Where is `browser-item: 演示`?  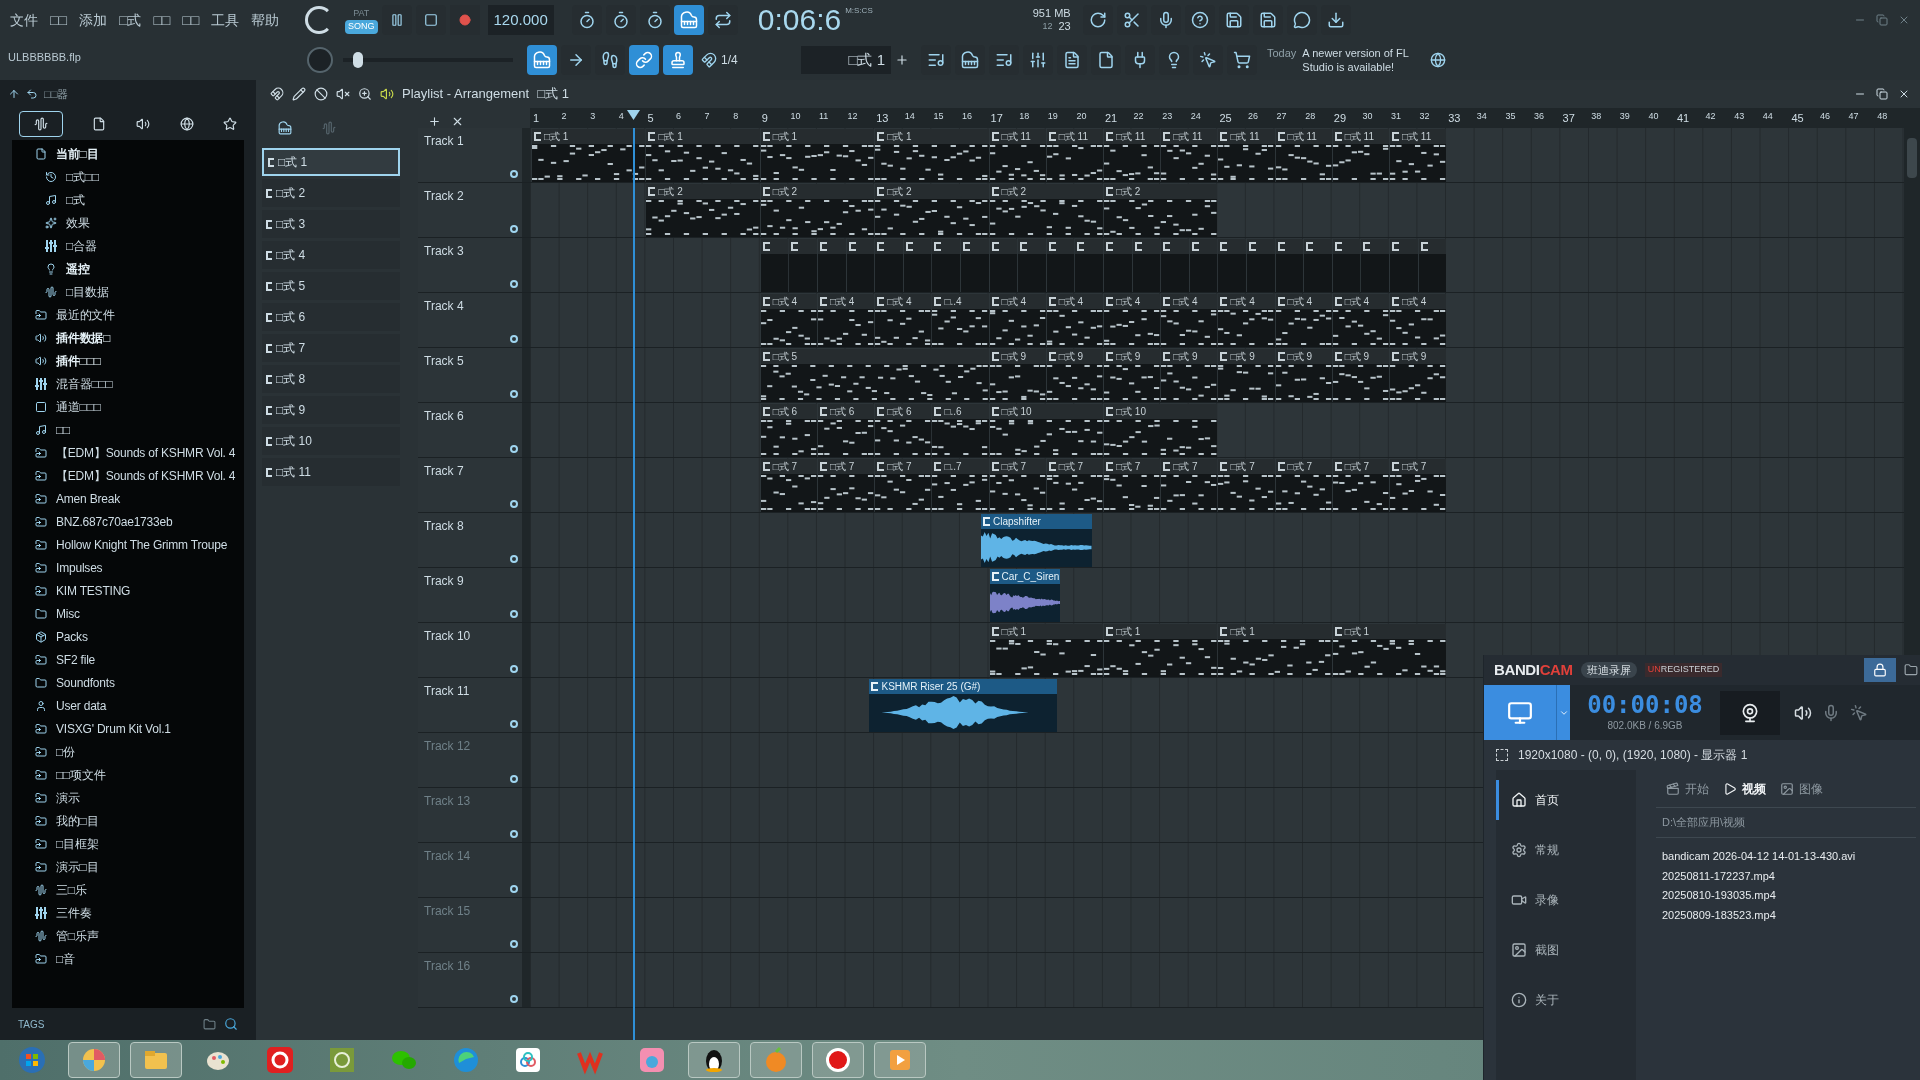 browser-item: 演示 is located at coordinates (128, 797).